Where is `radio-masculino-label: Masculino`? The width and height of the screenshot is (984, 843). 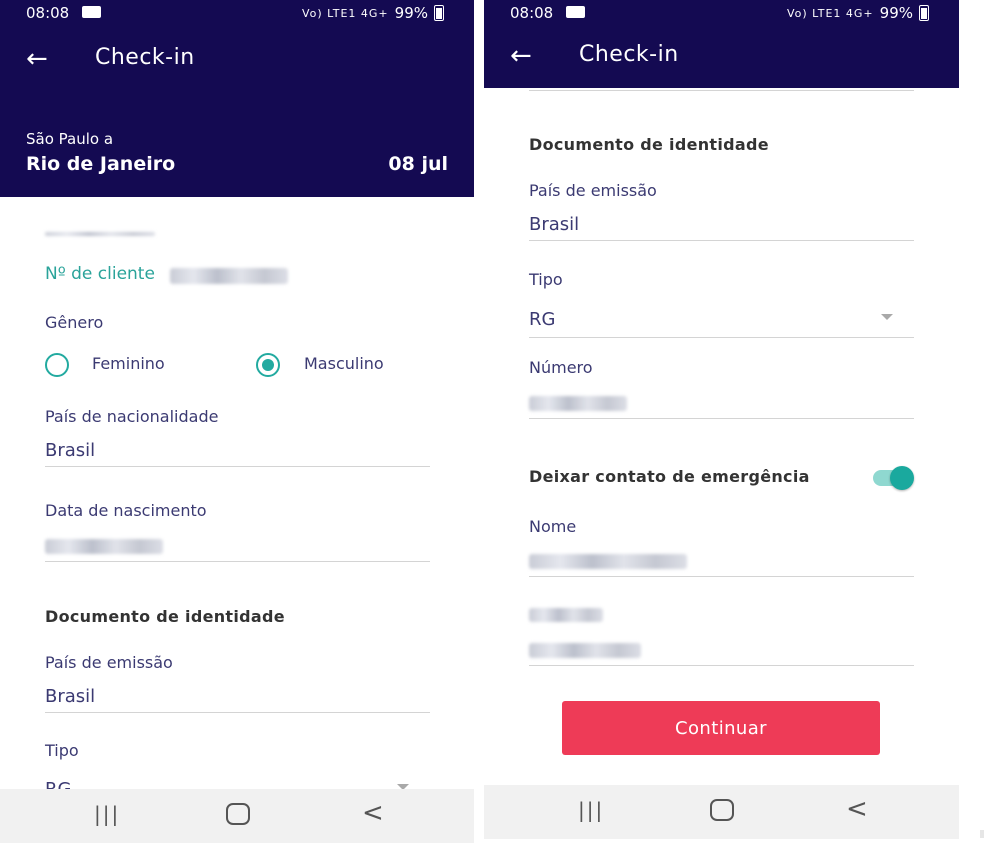 radio-masculino-label: Masculino is located at coordinates (344, 363).